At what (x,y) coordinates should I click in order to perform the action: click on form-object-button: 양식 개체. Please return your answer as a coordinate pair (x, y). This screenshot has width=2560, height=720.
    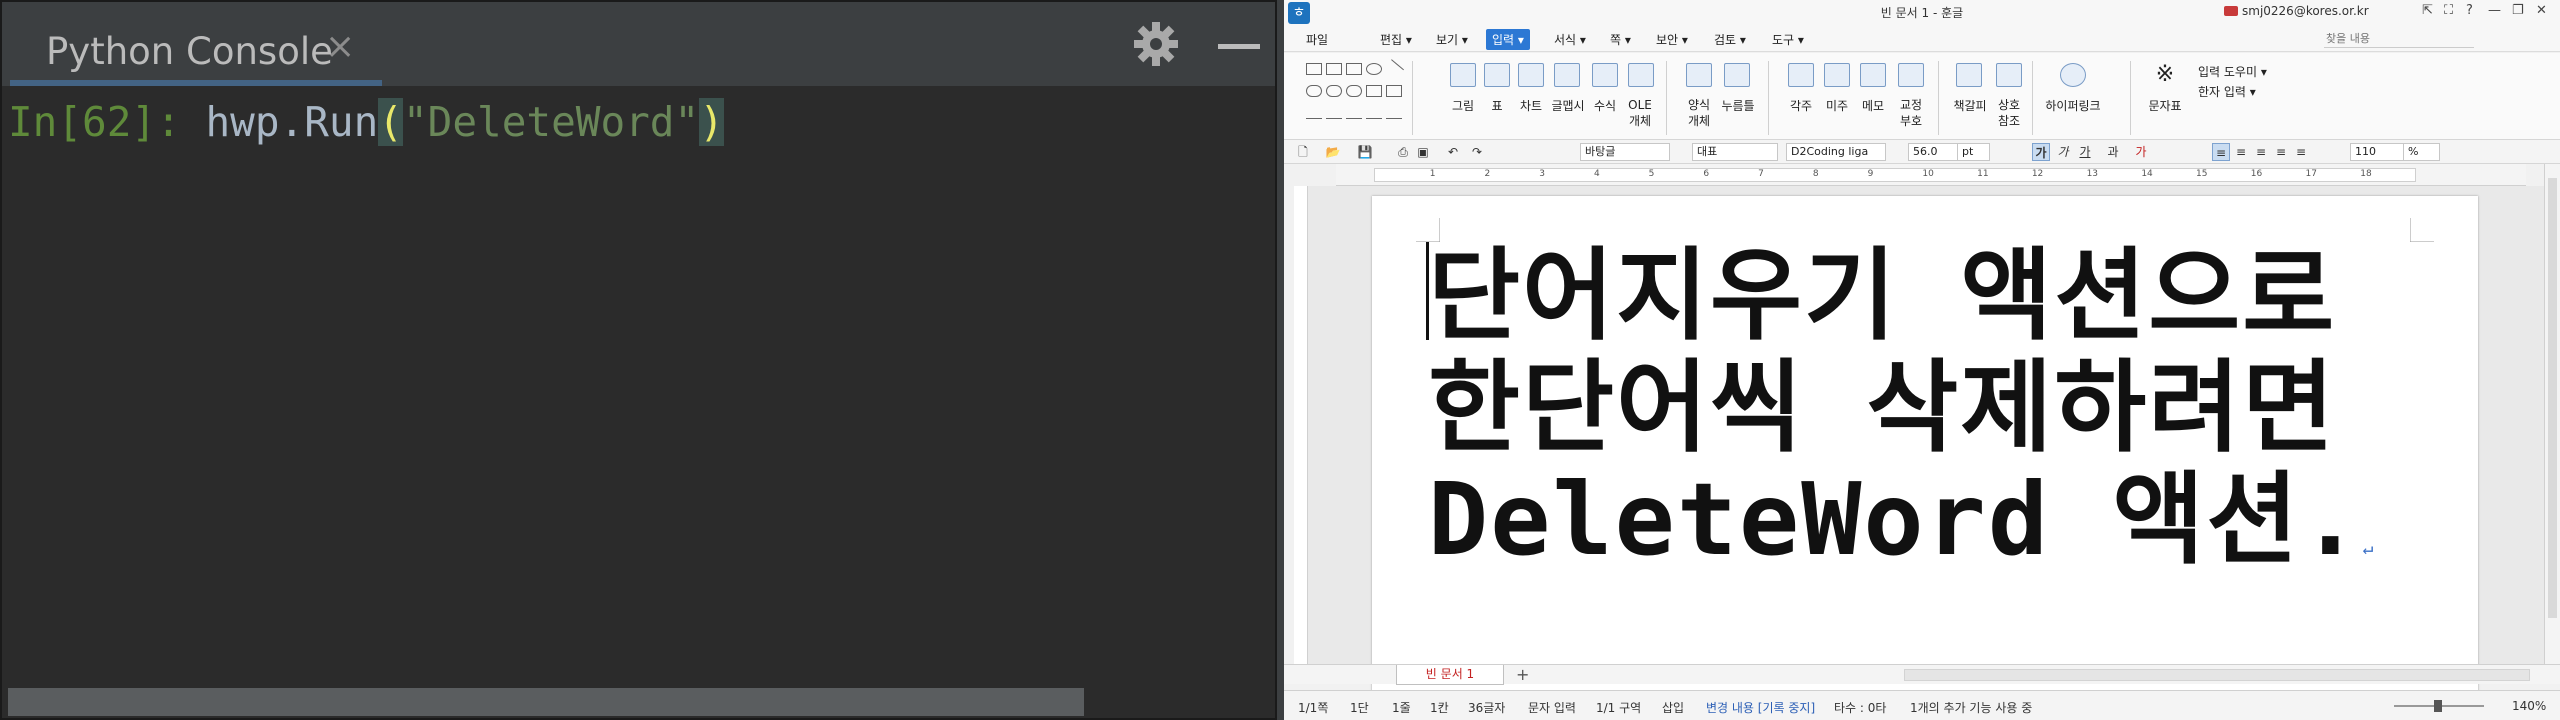
    Looking at the image, I should click on (1699, 113).